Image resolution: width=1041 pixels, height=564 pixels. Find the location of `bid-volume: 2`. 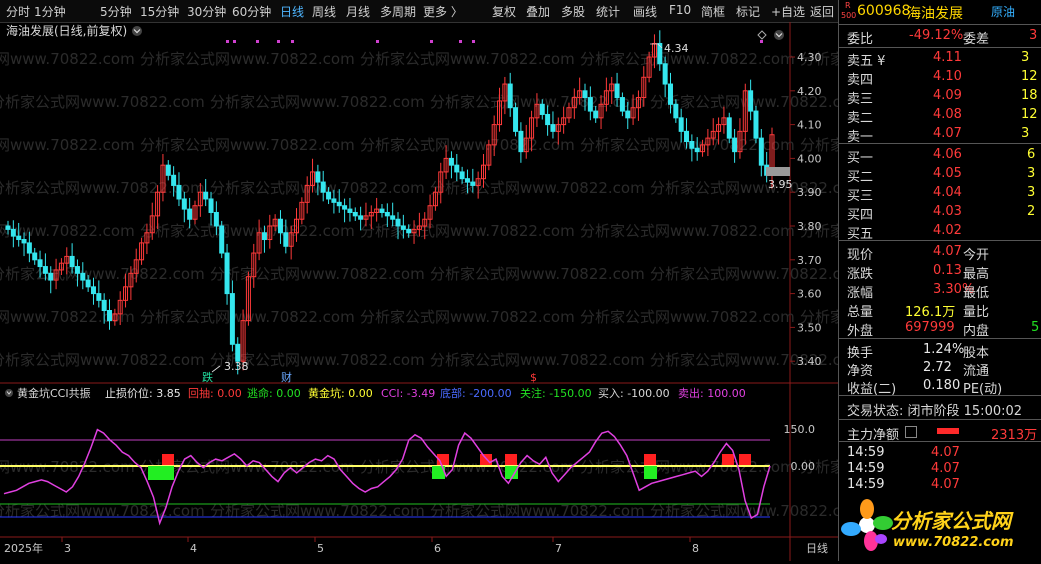

bid-volume: 2 is located at coordinates (1031, 211).